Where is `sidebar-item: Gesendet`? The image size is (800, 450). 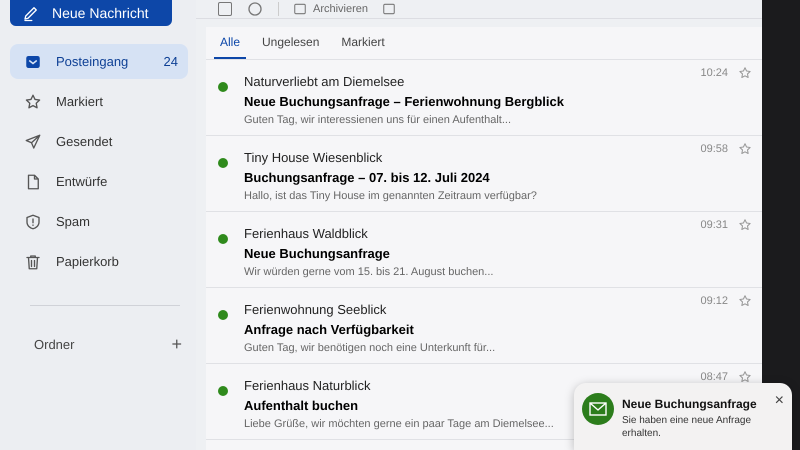
sidebar-item: Gesendet is located at coordinates (99, 141).